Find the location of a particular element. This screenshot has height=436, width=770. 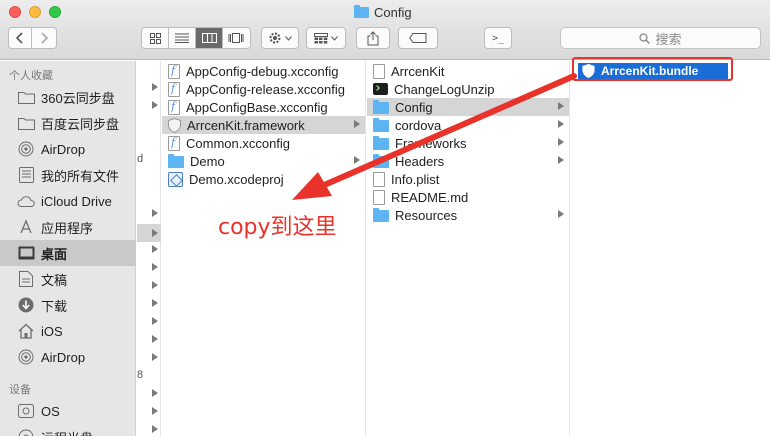

list-item: README.md is located at coordinates (468, 197).